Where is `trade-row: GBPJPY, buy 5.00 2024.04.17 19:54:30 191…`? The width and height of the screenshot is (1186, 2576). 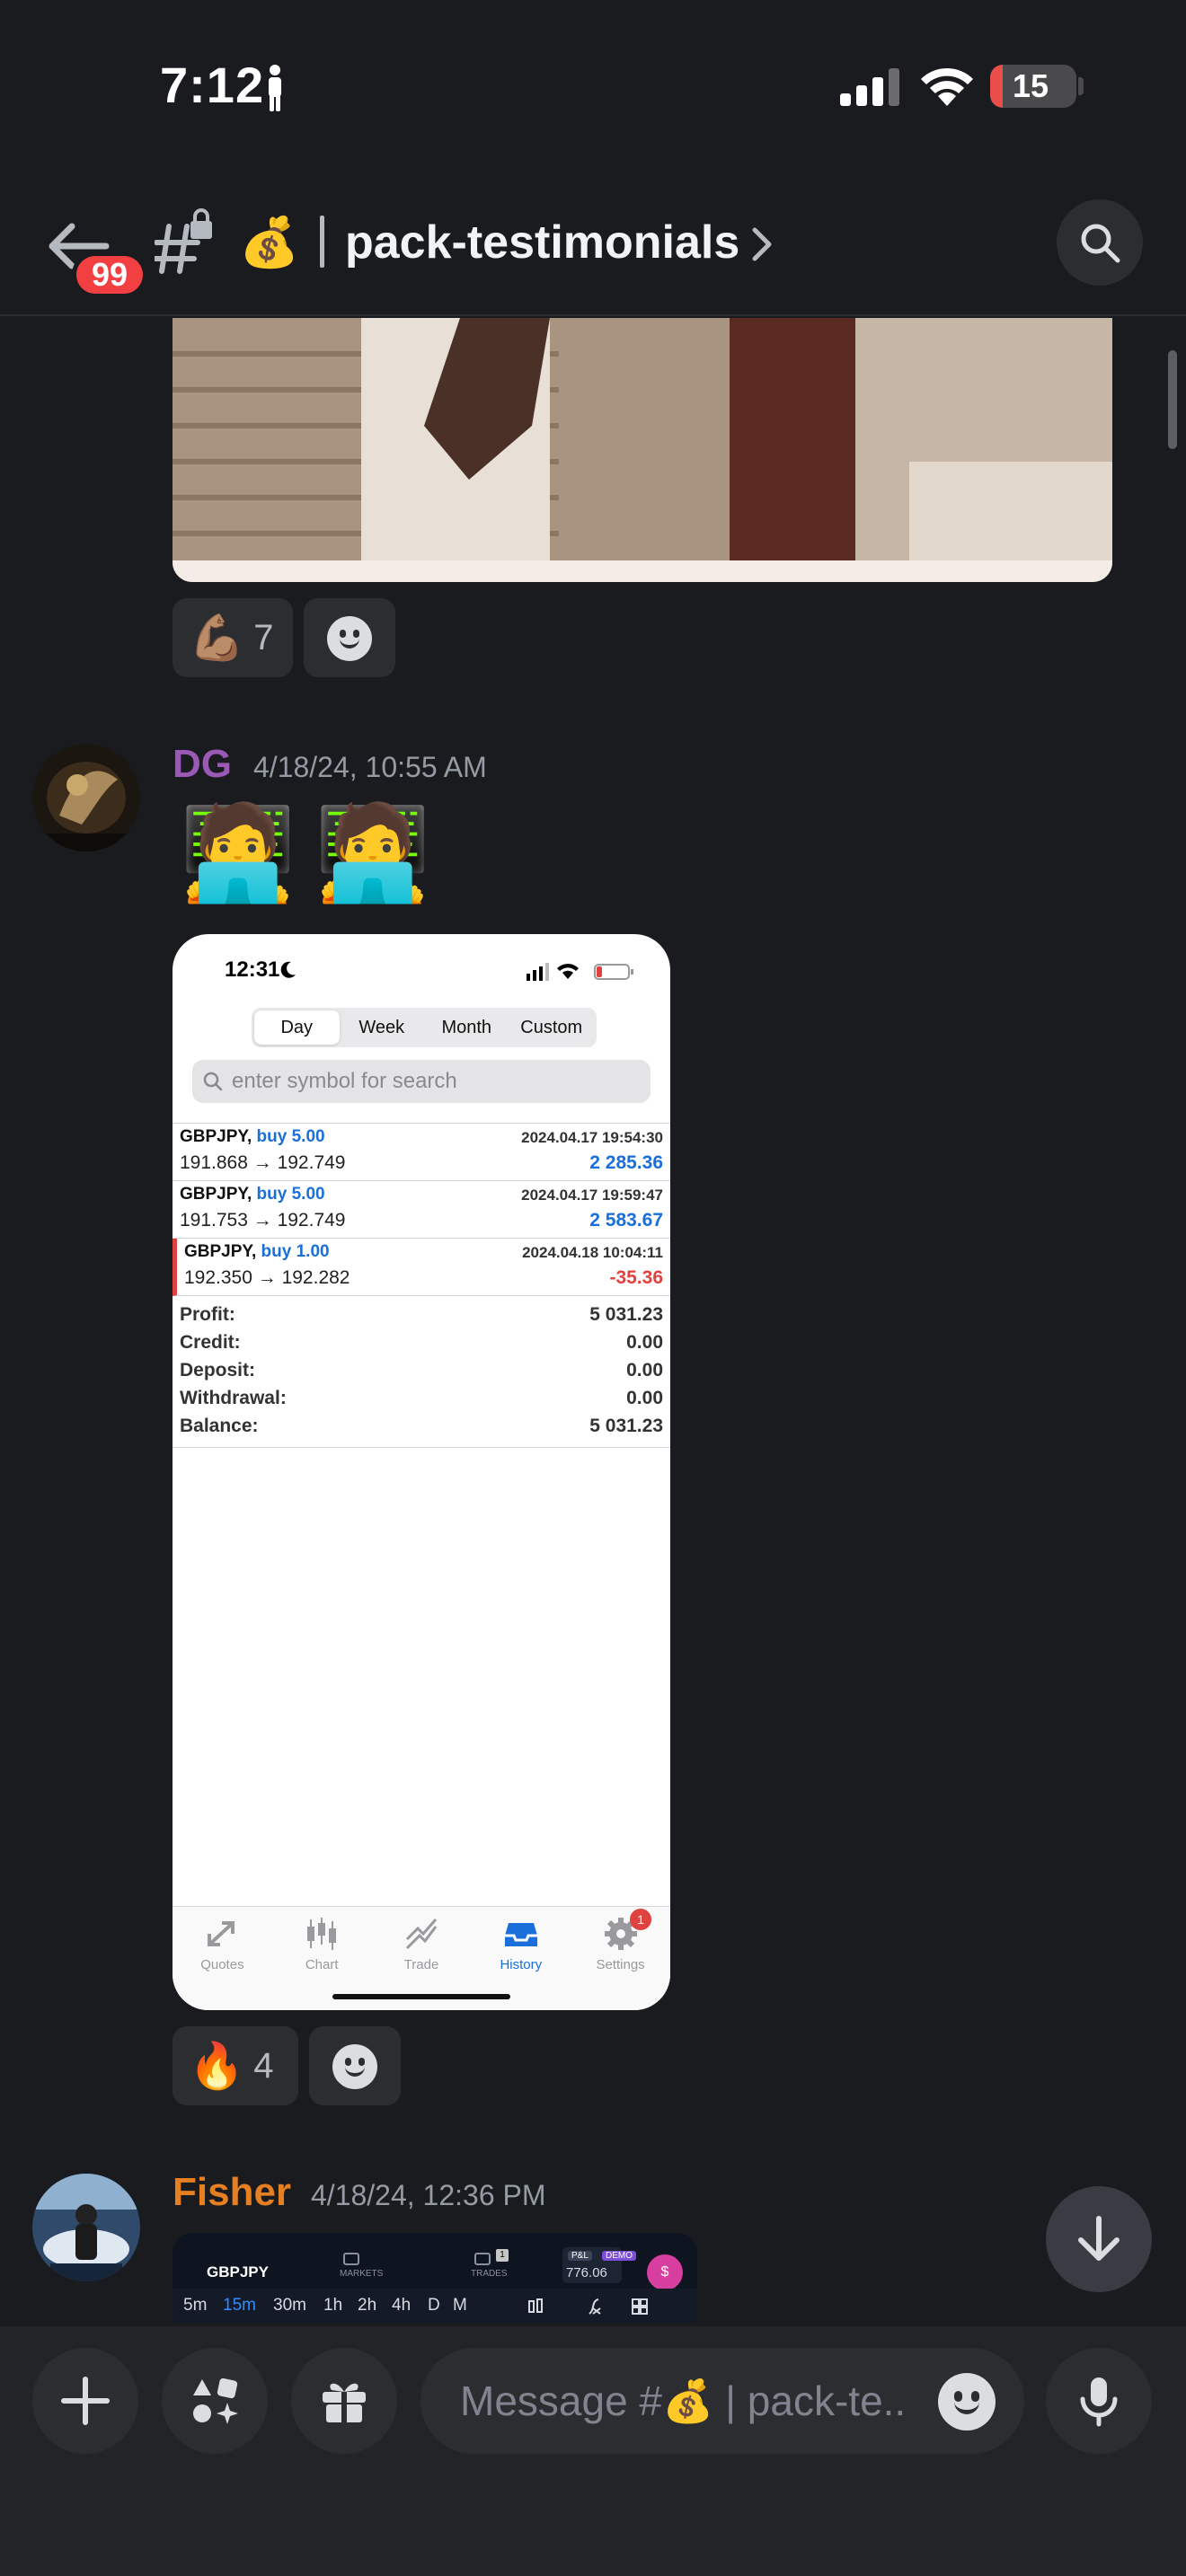
trade-row: GBPJPY, buy 5.00 2024.04.17 19:54:30 191… is located at coordinates (421, 1152).